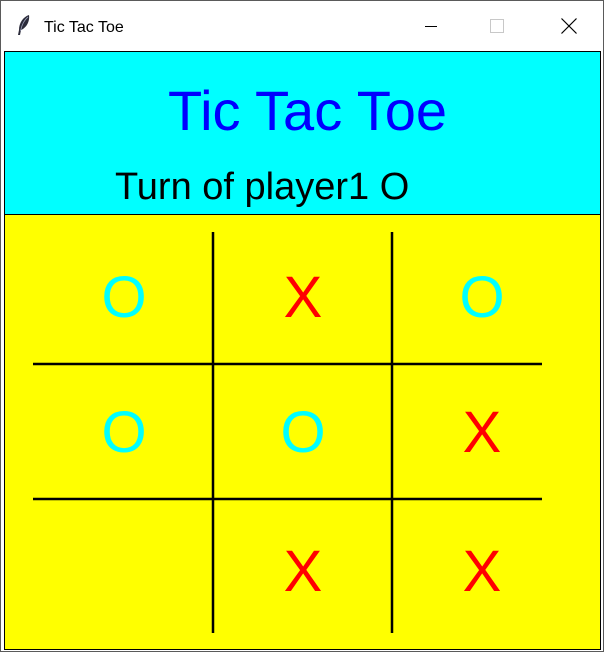 The width and height of the screenshot is (604, 652). Describe the element at coordinates (482, 298) in the screenshot. I see `board-cell-r1-c3: O` at that location.